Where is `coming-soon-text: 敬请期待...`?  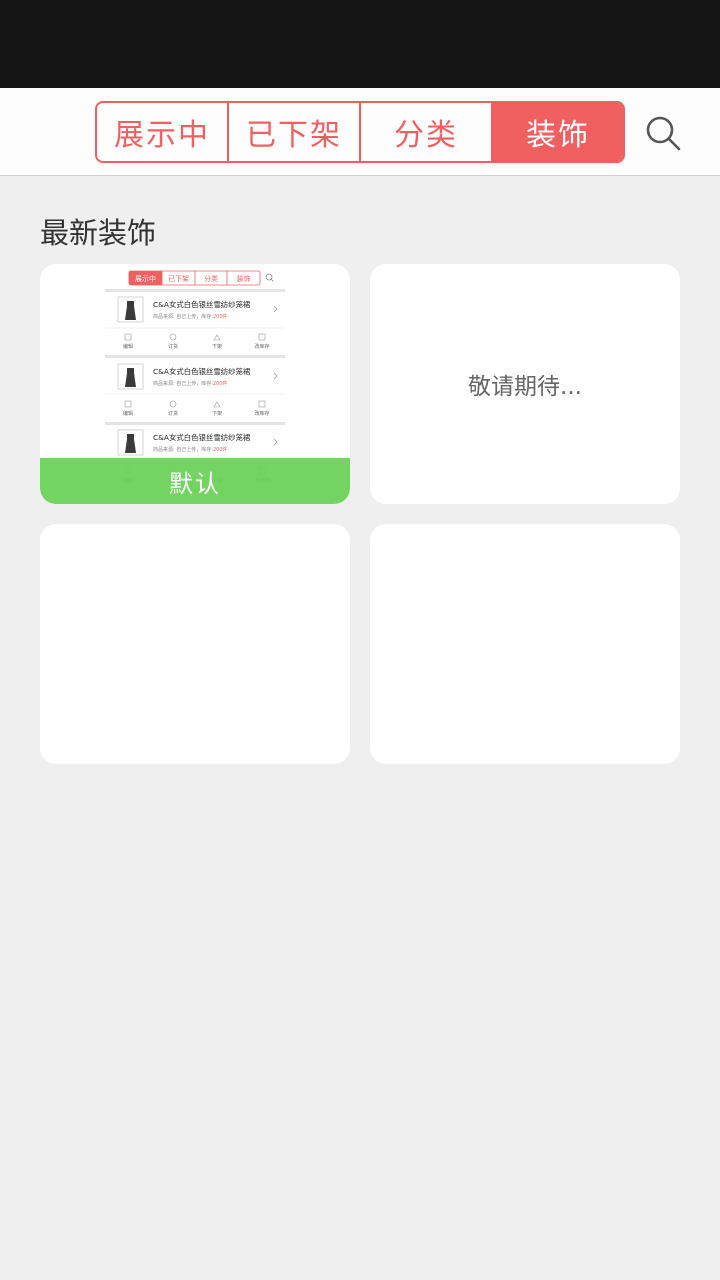 coming-soon-text: 敬请期待... is located at coordinates (525, 387).